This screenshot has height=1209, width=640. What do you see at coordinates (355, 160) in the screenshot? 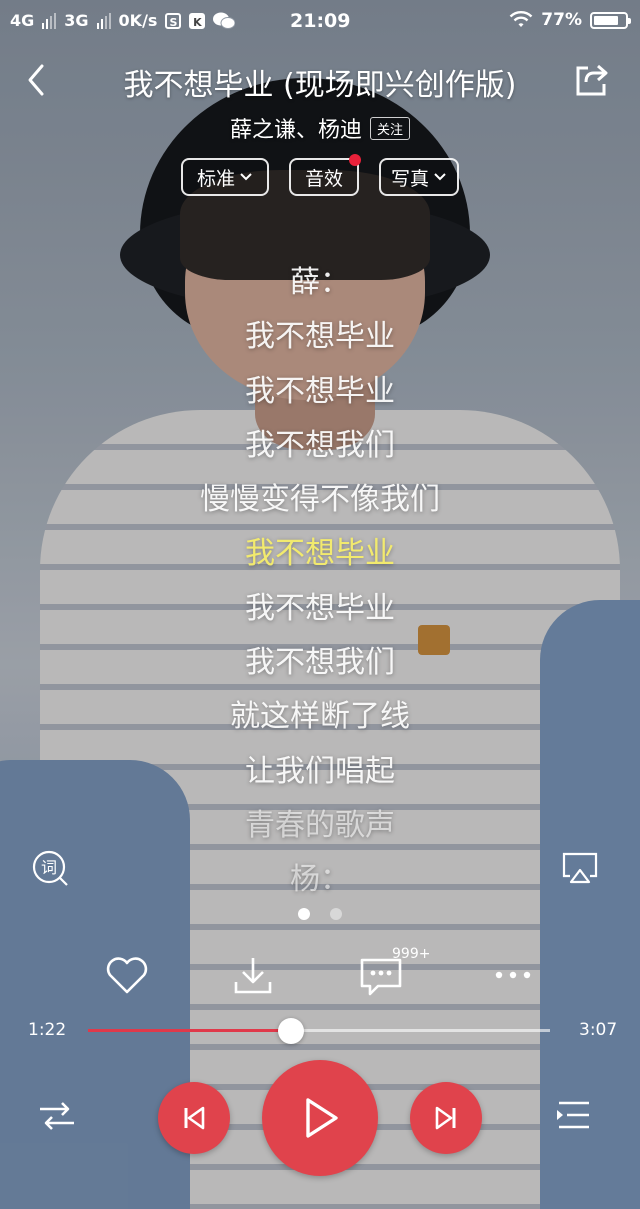
I see `notification-dot` at bounding box center [355, 160].